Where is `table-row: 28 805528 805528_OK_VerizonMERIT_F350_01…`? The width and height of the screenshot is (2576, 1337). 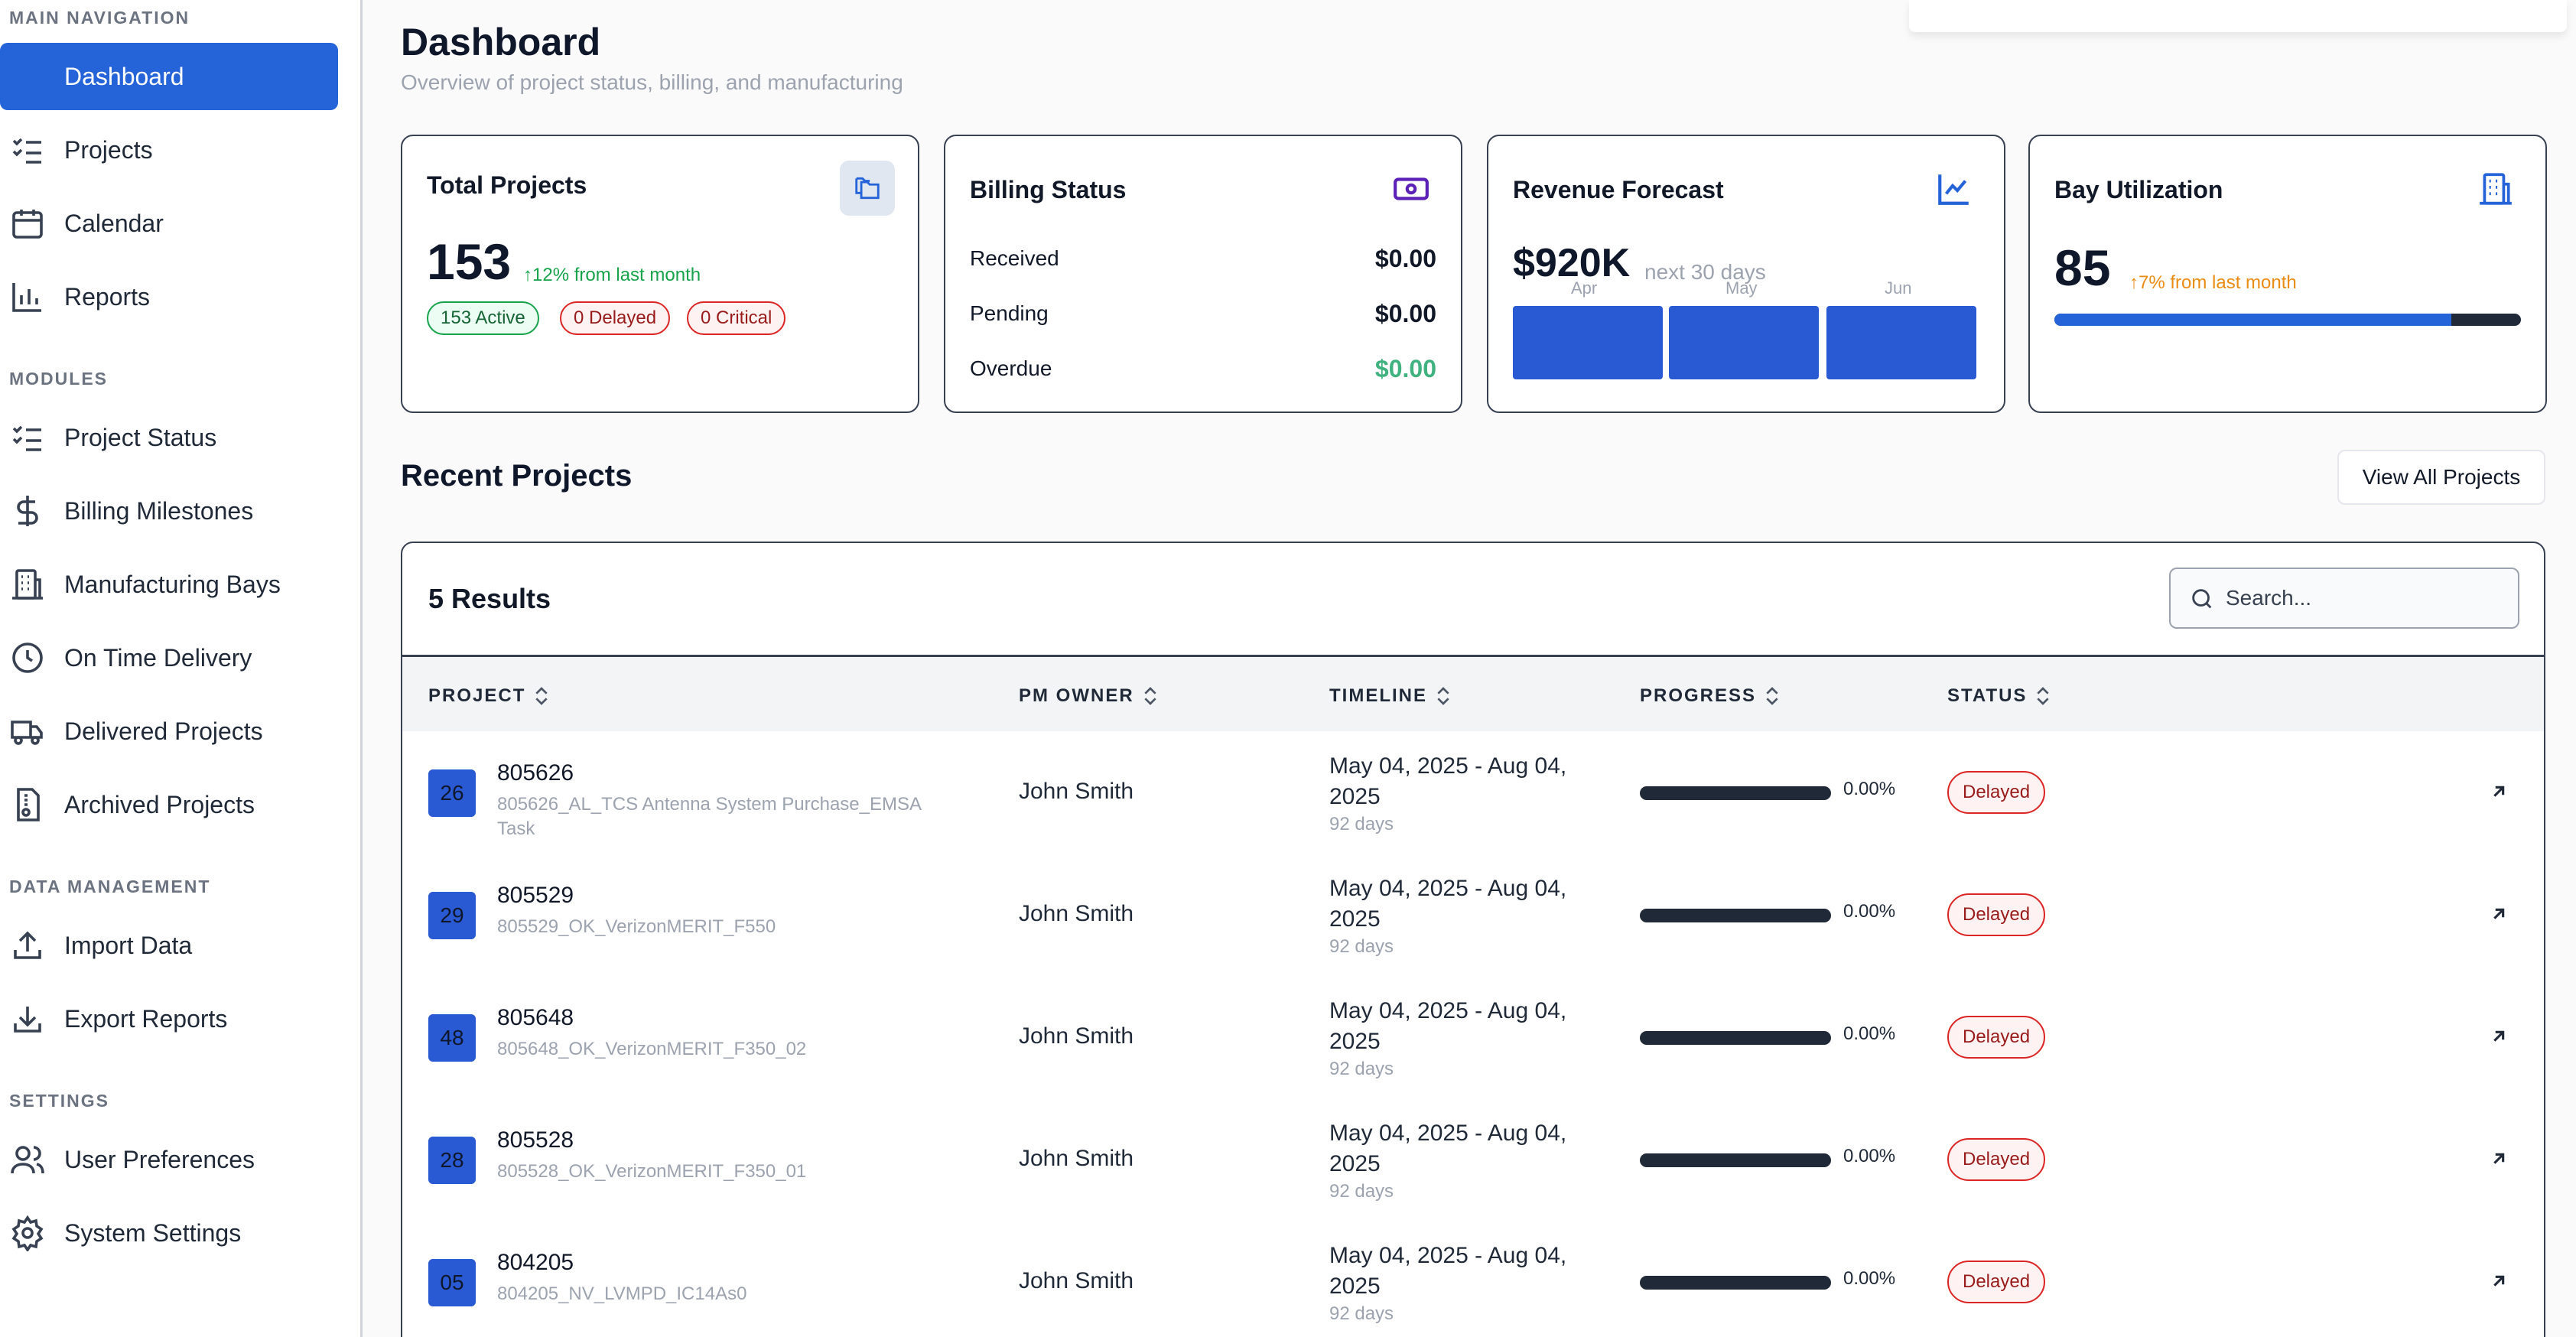
table-row: 28 805528 805528_OK_VerizonMERIT_F350_01… is located at coordinates (1473, 1159).